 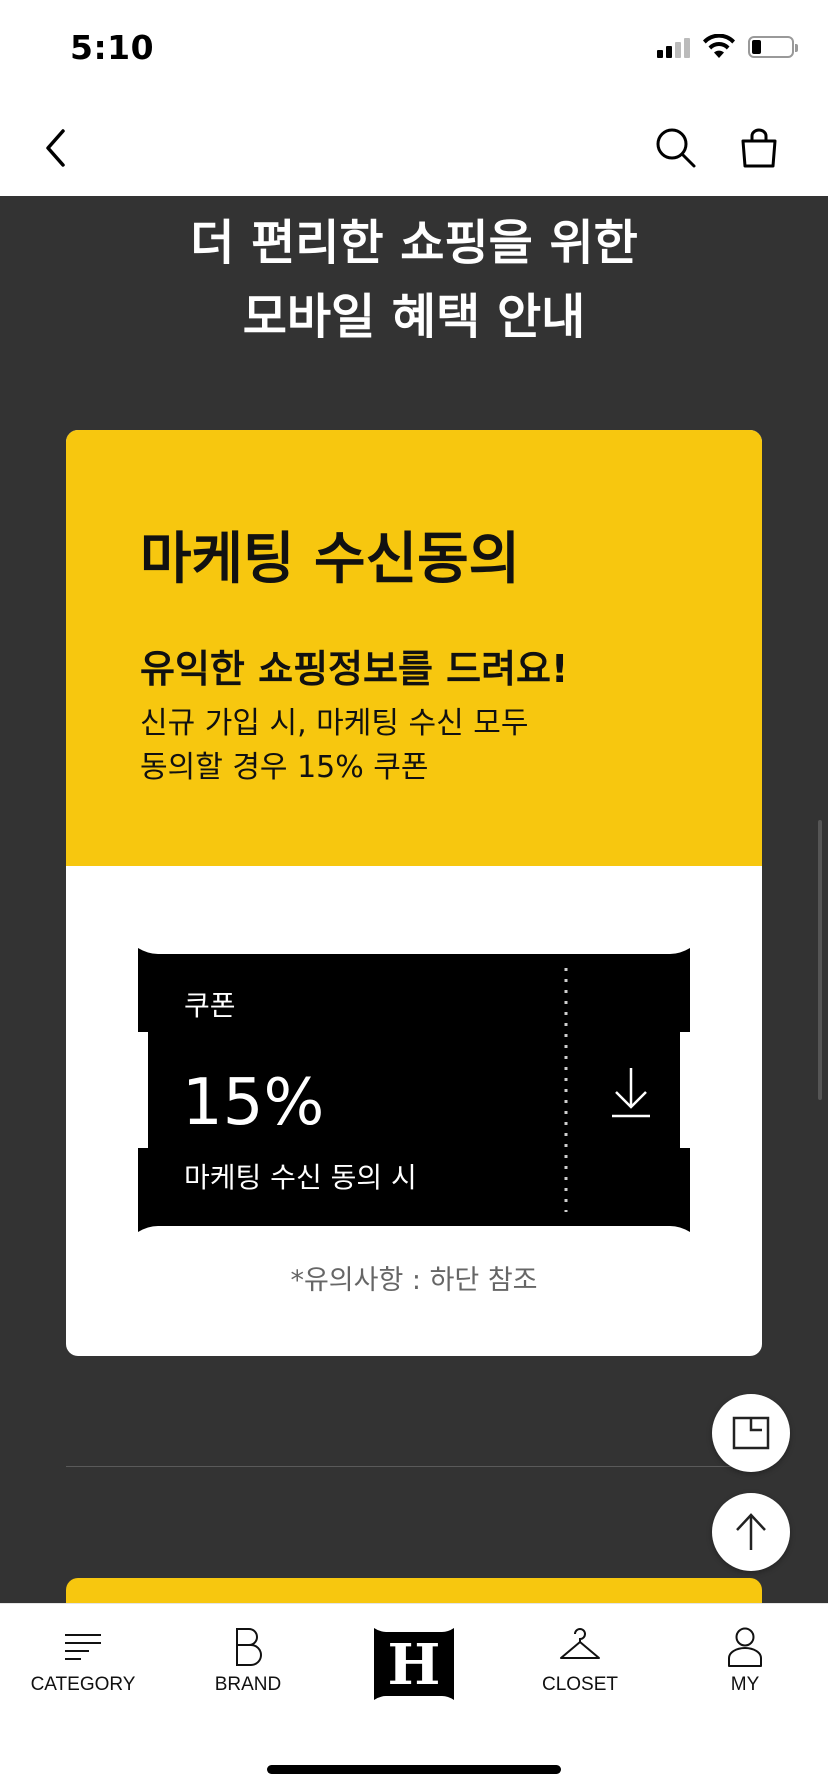 I want to click on battery-icon, so click(x=773, y=47).